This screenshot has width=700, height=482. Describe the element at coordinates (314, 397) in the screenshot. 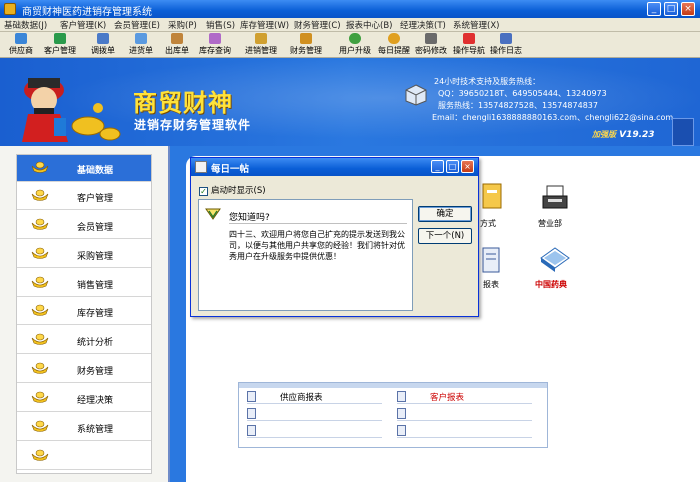

I see `supplier-report-link: 供应商报表` at that location.